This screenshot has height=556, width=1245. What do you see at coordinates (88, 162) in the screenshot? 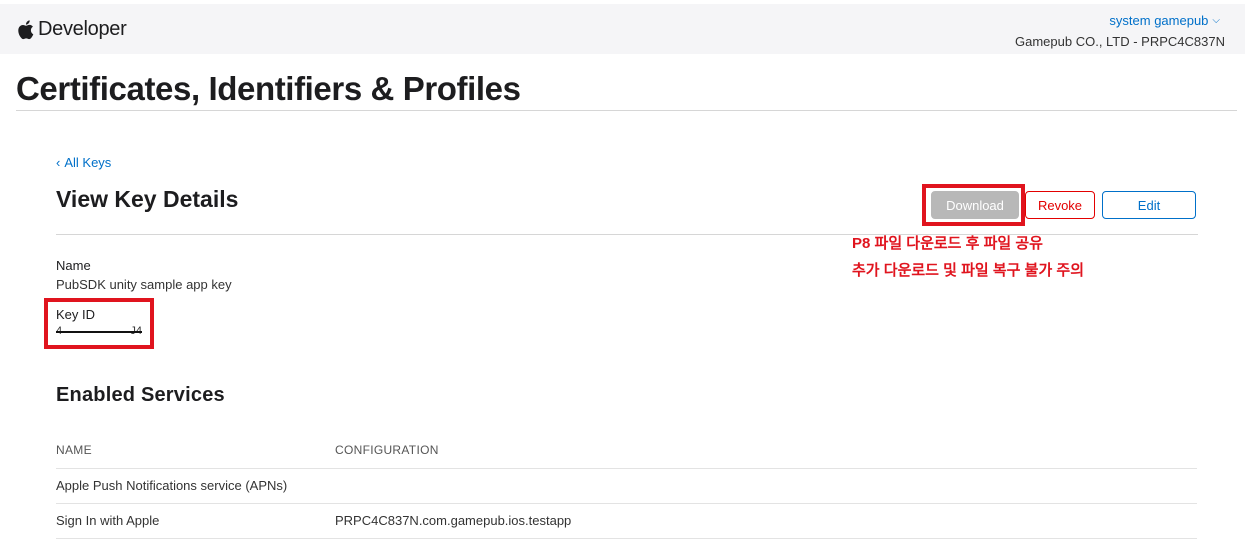
I see `back-link-label: All Keys` at bounding box center [88, 162].